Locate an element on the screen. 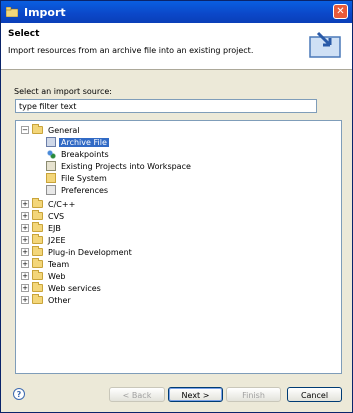 The height and width of the screenshot is (413, 353). tree-item-label: Web services is located at coordinates (74, 288).